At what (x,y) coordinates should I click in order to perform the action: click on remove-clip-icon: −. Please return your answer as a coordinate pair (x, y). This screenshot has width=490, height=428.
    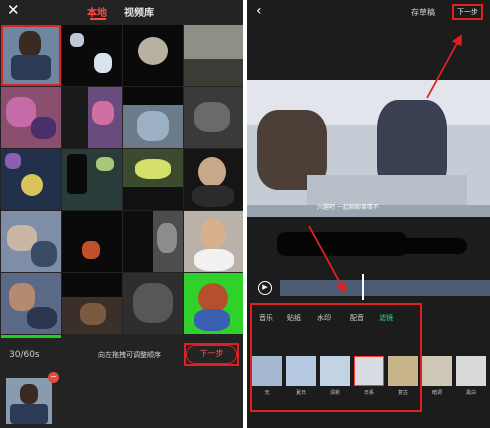
    Looking at the image, I should click on (53, 377).